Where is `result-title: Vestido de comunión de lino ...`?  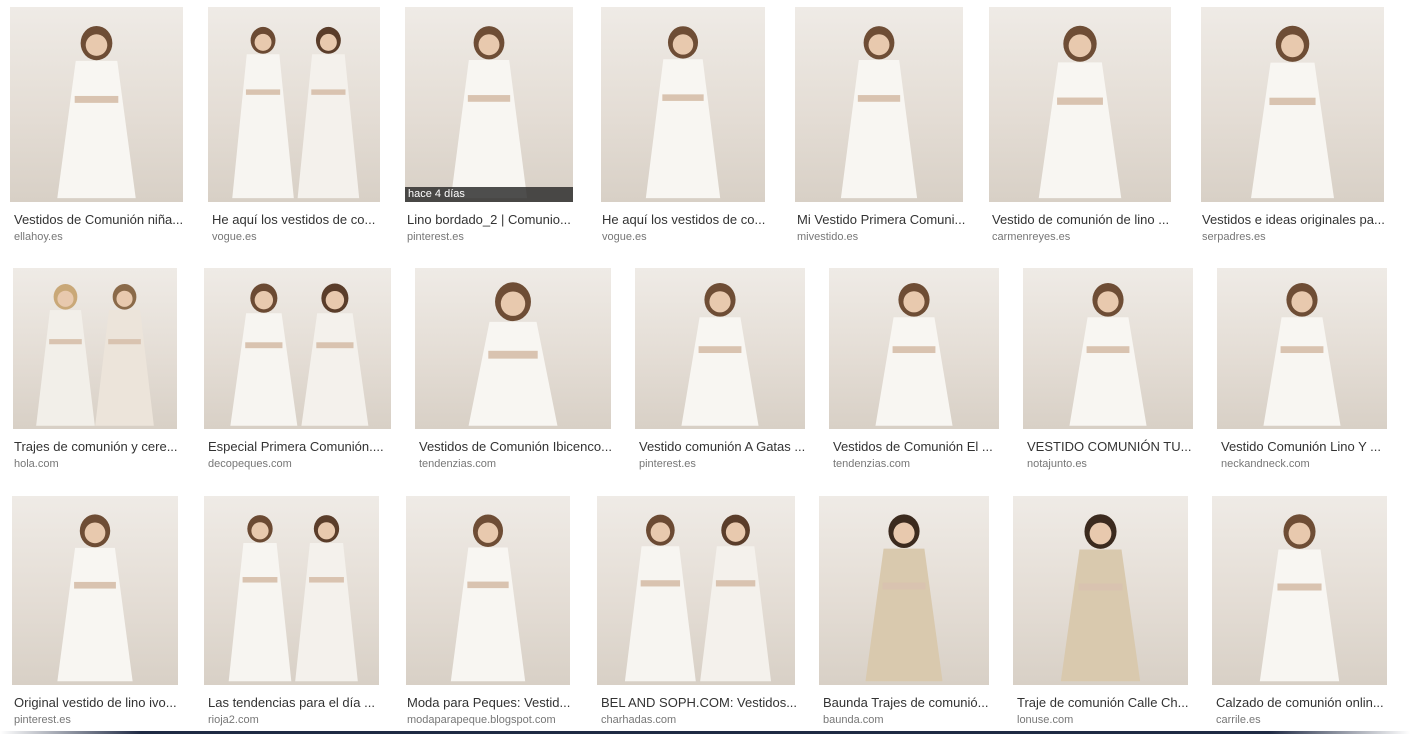 result-title: Vestido de comunión de lino ... is located at coordinates (1088, 219).